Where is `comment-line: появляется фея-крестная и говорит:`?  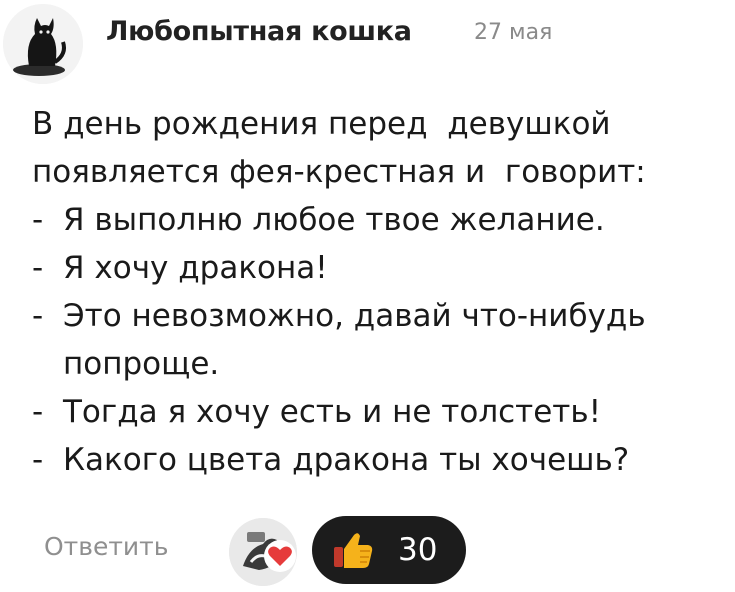 comment-line: появляется фея-крестная и говорит: is located at coordinates (339, 172).